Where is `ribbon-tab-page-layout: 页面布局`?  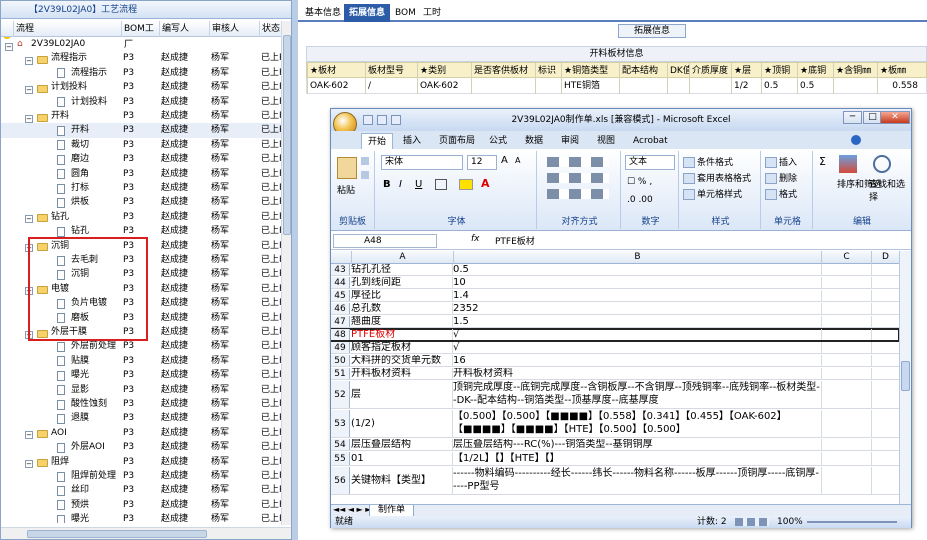 ribbon-tab-page-layout: 页面布局 is located at coordinates (457, 141).